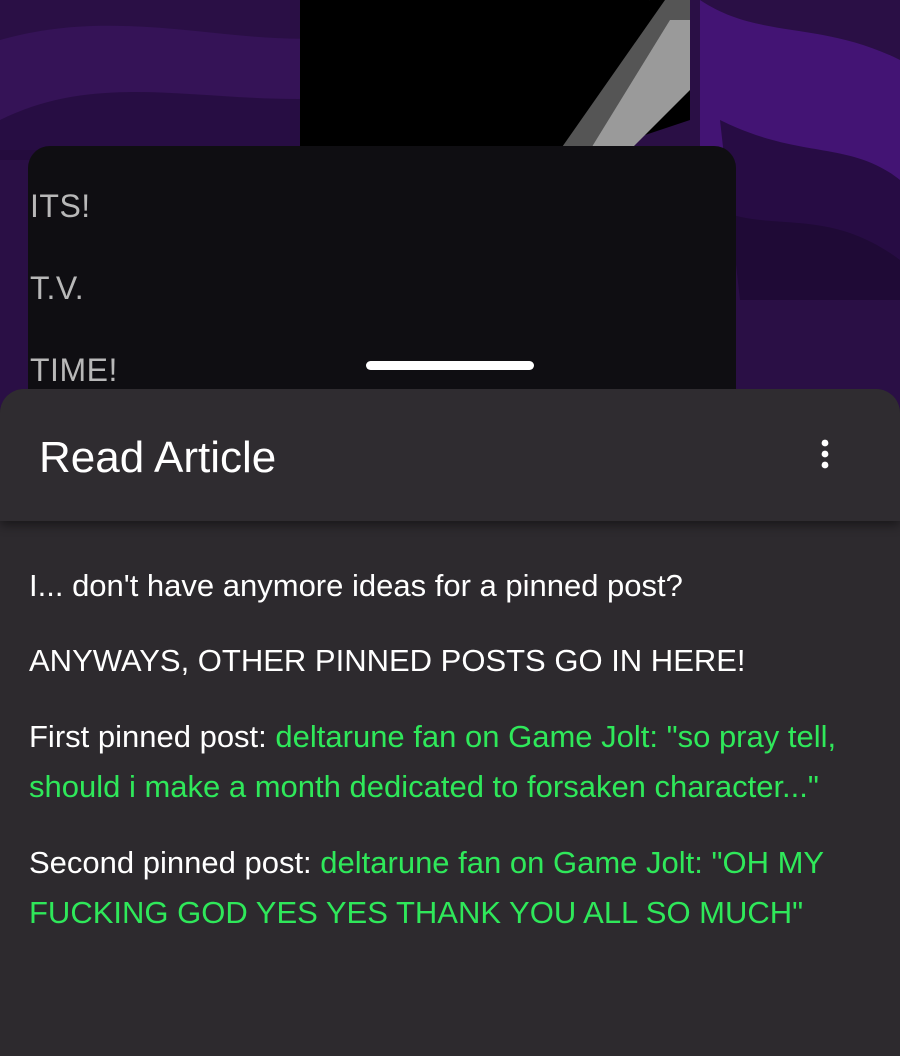 The width and height of the screenshot is (900, 1056). I want to click on article-paragraph: ANYWAYS, OTHER PINNED POSTS GO IN HERE!, so click(387, 660).